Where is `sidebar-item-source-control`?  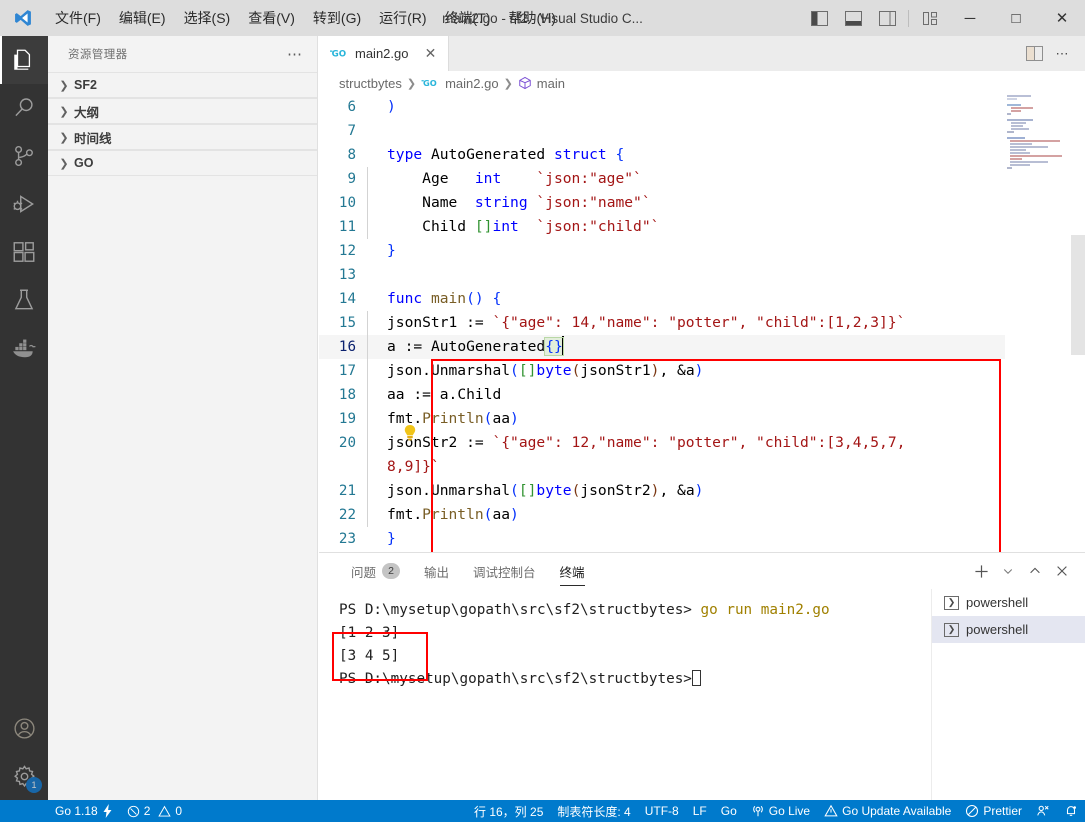
sidebar-item-source-control is located at coordinates (24, 156).